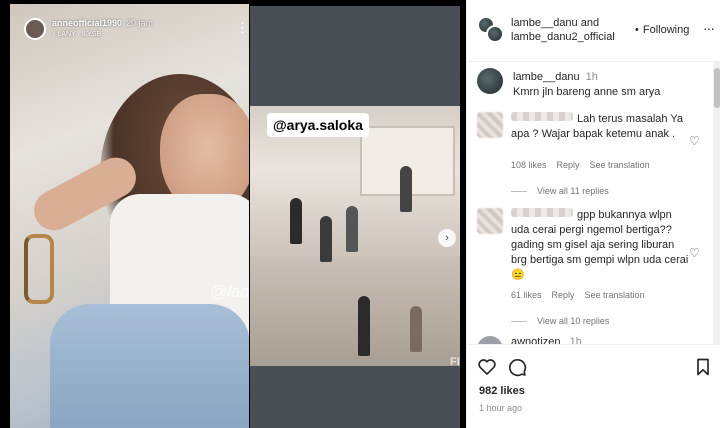  I want to click on scrollbar-thumb, so click(717, 88).